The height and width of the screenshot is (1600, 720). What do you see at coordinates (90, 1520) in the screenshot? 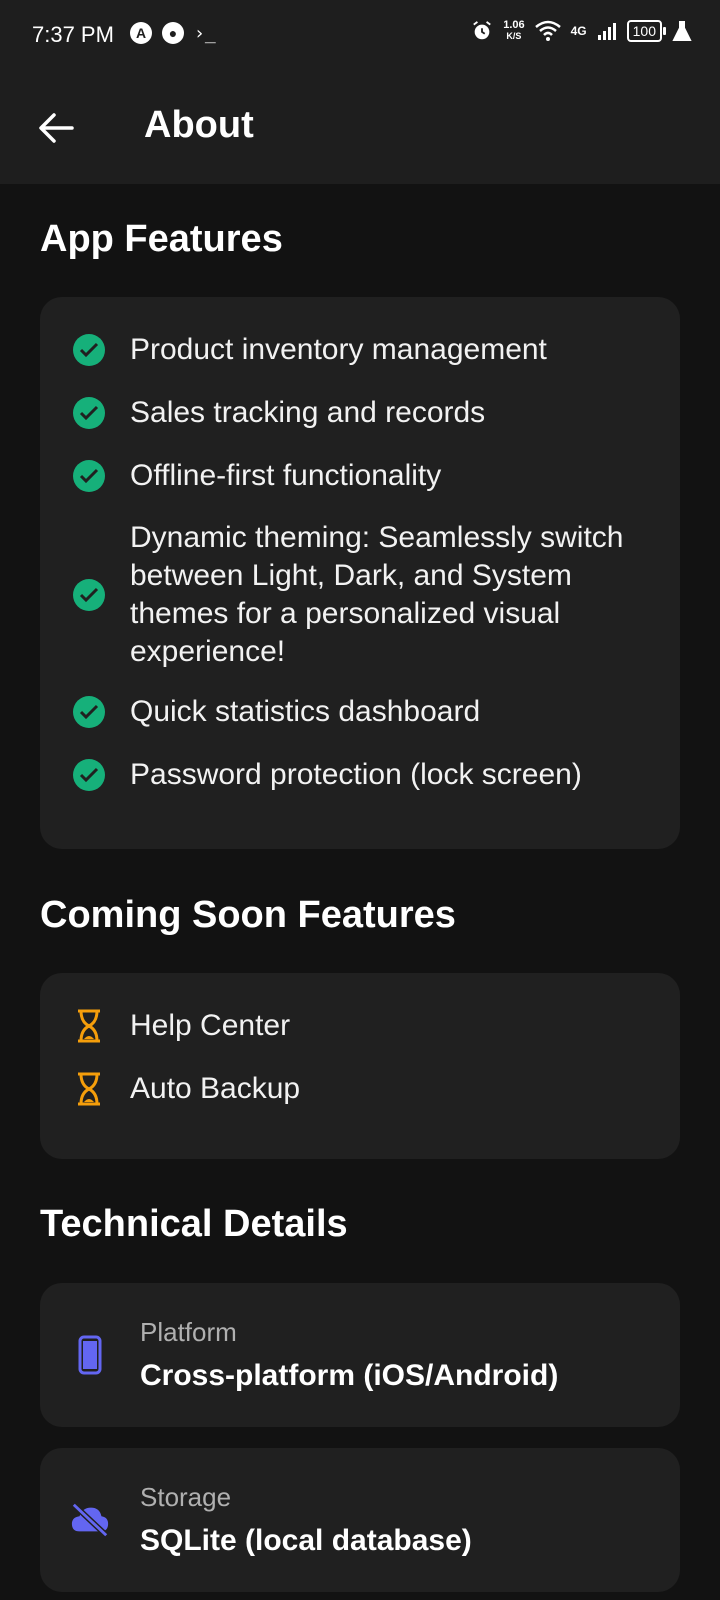
I see `cloud-off-icon` at bounding box center [90, 1520].